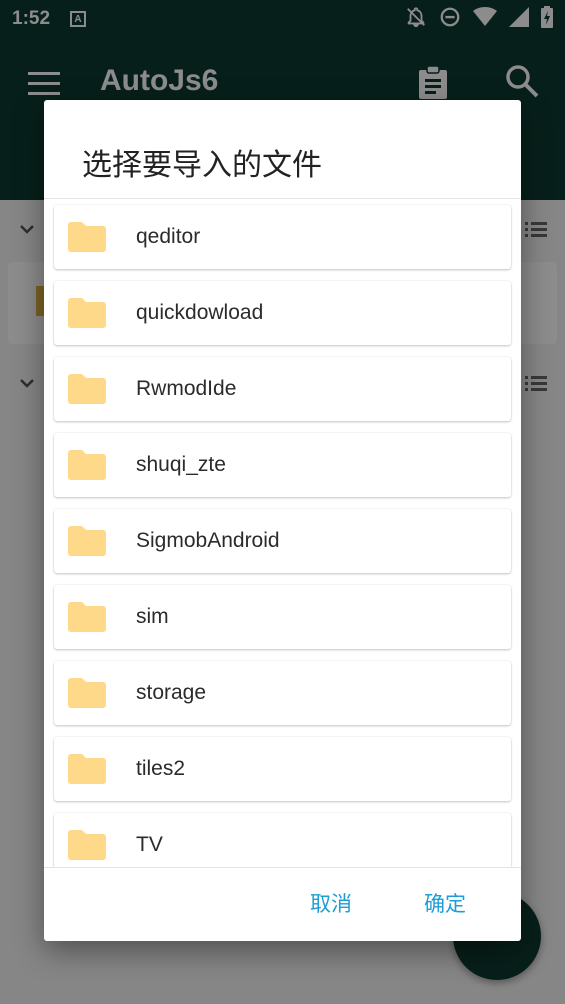  Describe the element at coordinates (331, 903) in the screenshot. I see `cancel-button: 取消` at that location.